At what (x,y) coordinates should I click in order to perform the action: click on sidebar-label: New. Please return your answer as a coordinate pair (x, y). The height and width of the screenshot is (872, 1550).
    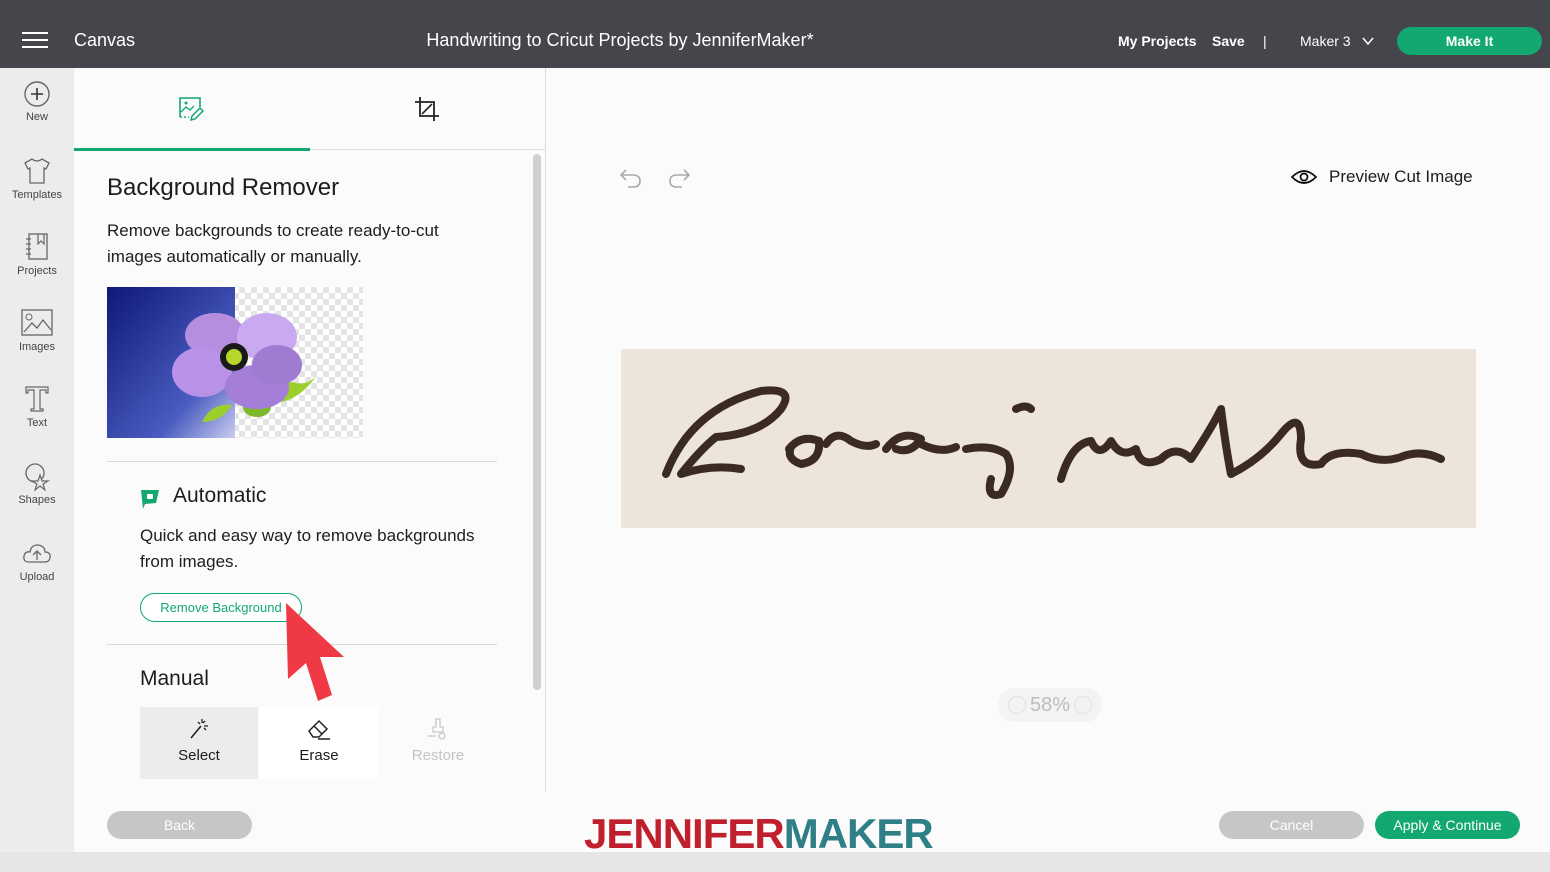
    Looking at the image, I should click on (36, 117).